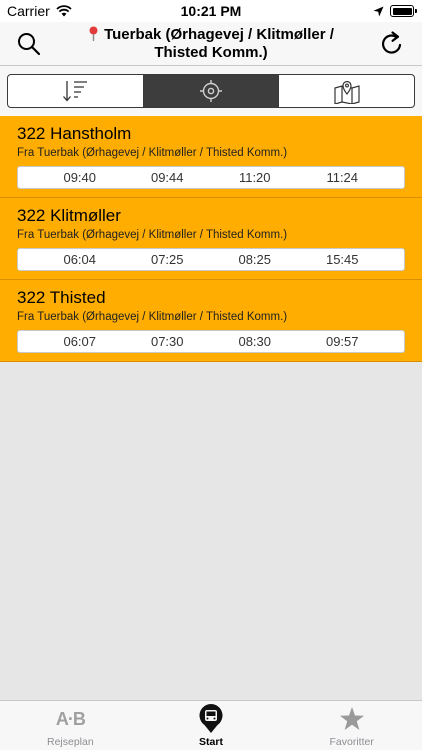  What do you see at coordinates (70, 742) in the screenshot?
I see `tab-label: Rejseplan` at bounding box center [70, 742].